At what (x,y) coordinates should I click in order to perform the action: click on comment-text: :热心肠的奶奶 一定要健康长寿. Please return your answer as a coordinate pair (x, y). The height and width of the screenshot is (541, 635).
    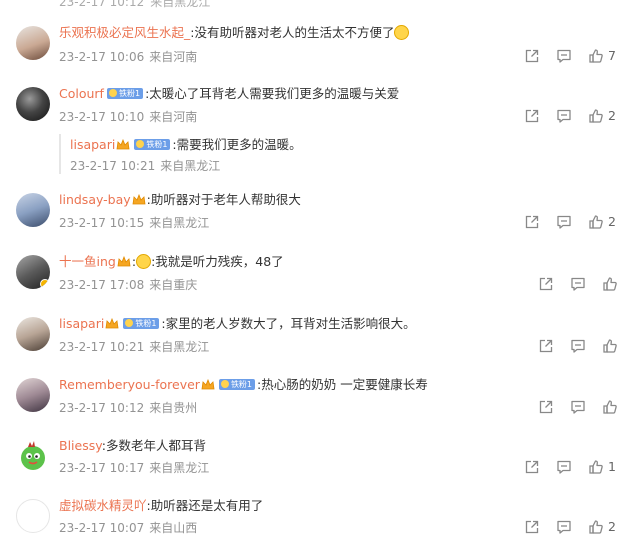
    Looking at the image, I should click on (342, 384).